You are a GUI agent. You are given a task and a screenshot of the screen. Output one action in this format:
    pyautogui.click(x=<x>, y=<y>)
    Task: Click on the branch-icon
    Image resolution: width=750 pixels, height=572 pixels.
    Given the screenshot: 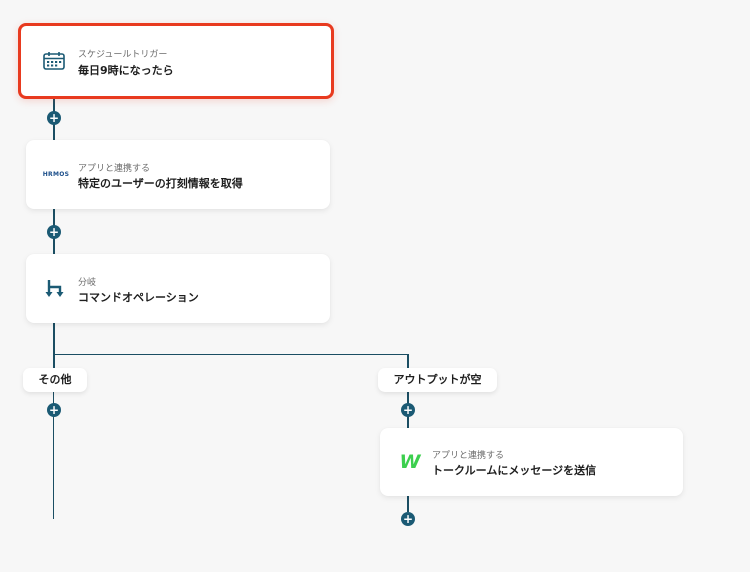 What is the action you would take?
    pyautogui.click(x=55, y=289)
    